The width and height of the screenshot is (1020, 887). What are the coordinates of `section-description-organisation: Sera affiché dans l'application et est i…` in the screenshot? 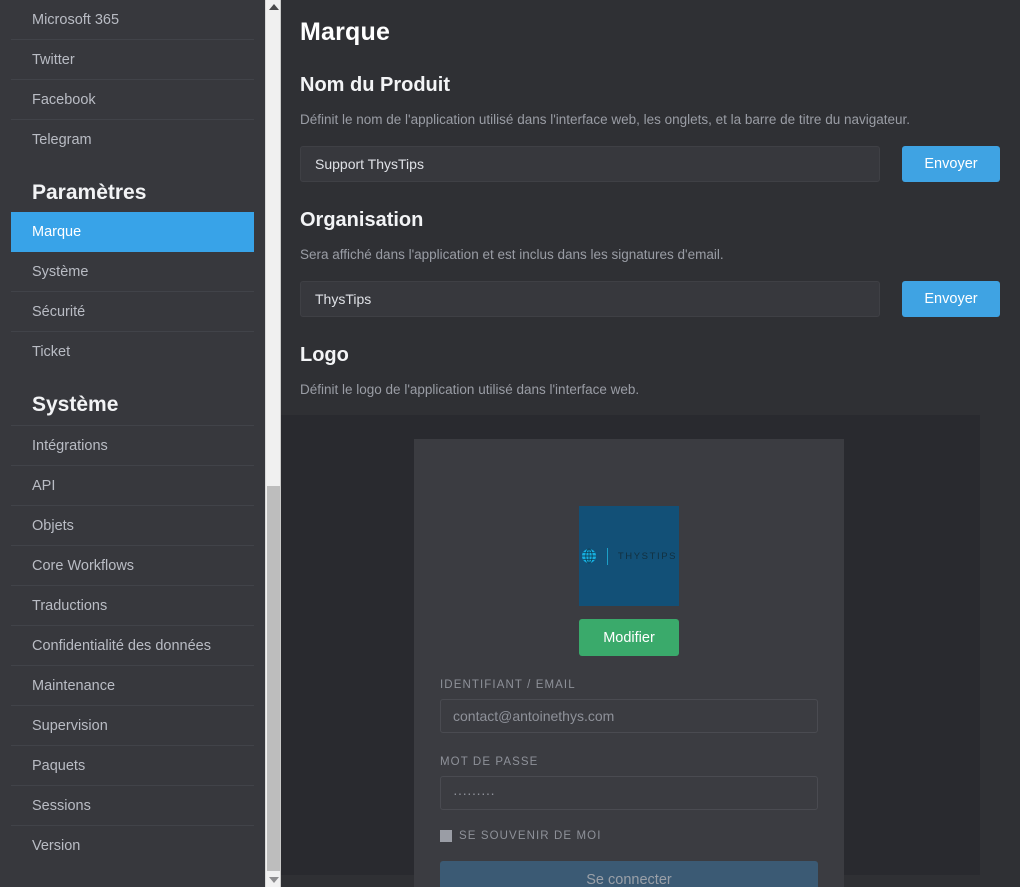 It's located at (512, 254).